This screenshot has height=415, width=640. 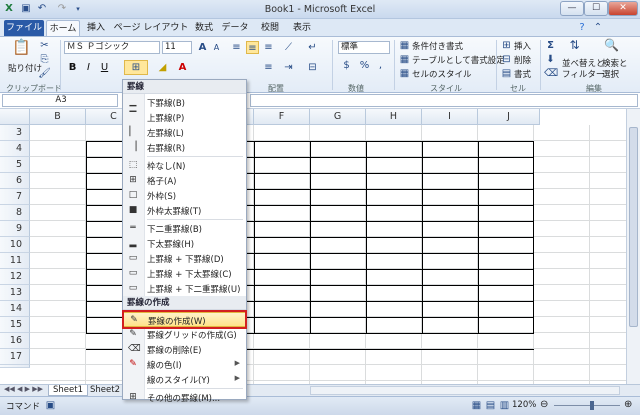 What do you see at coordinates (24, 28) in the screenshot?
I see `tab-file: ファイル` at bounding box center [24, 28].